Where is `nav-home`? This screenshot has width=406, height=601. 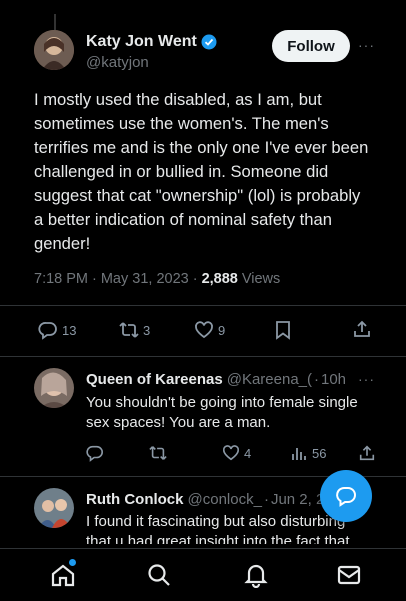 nav-home is located at coordinates (63, 573).